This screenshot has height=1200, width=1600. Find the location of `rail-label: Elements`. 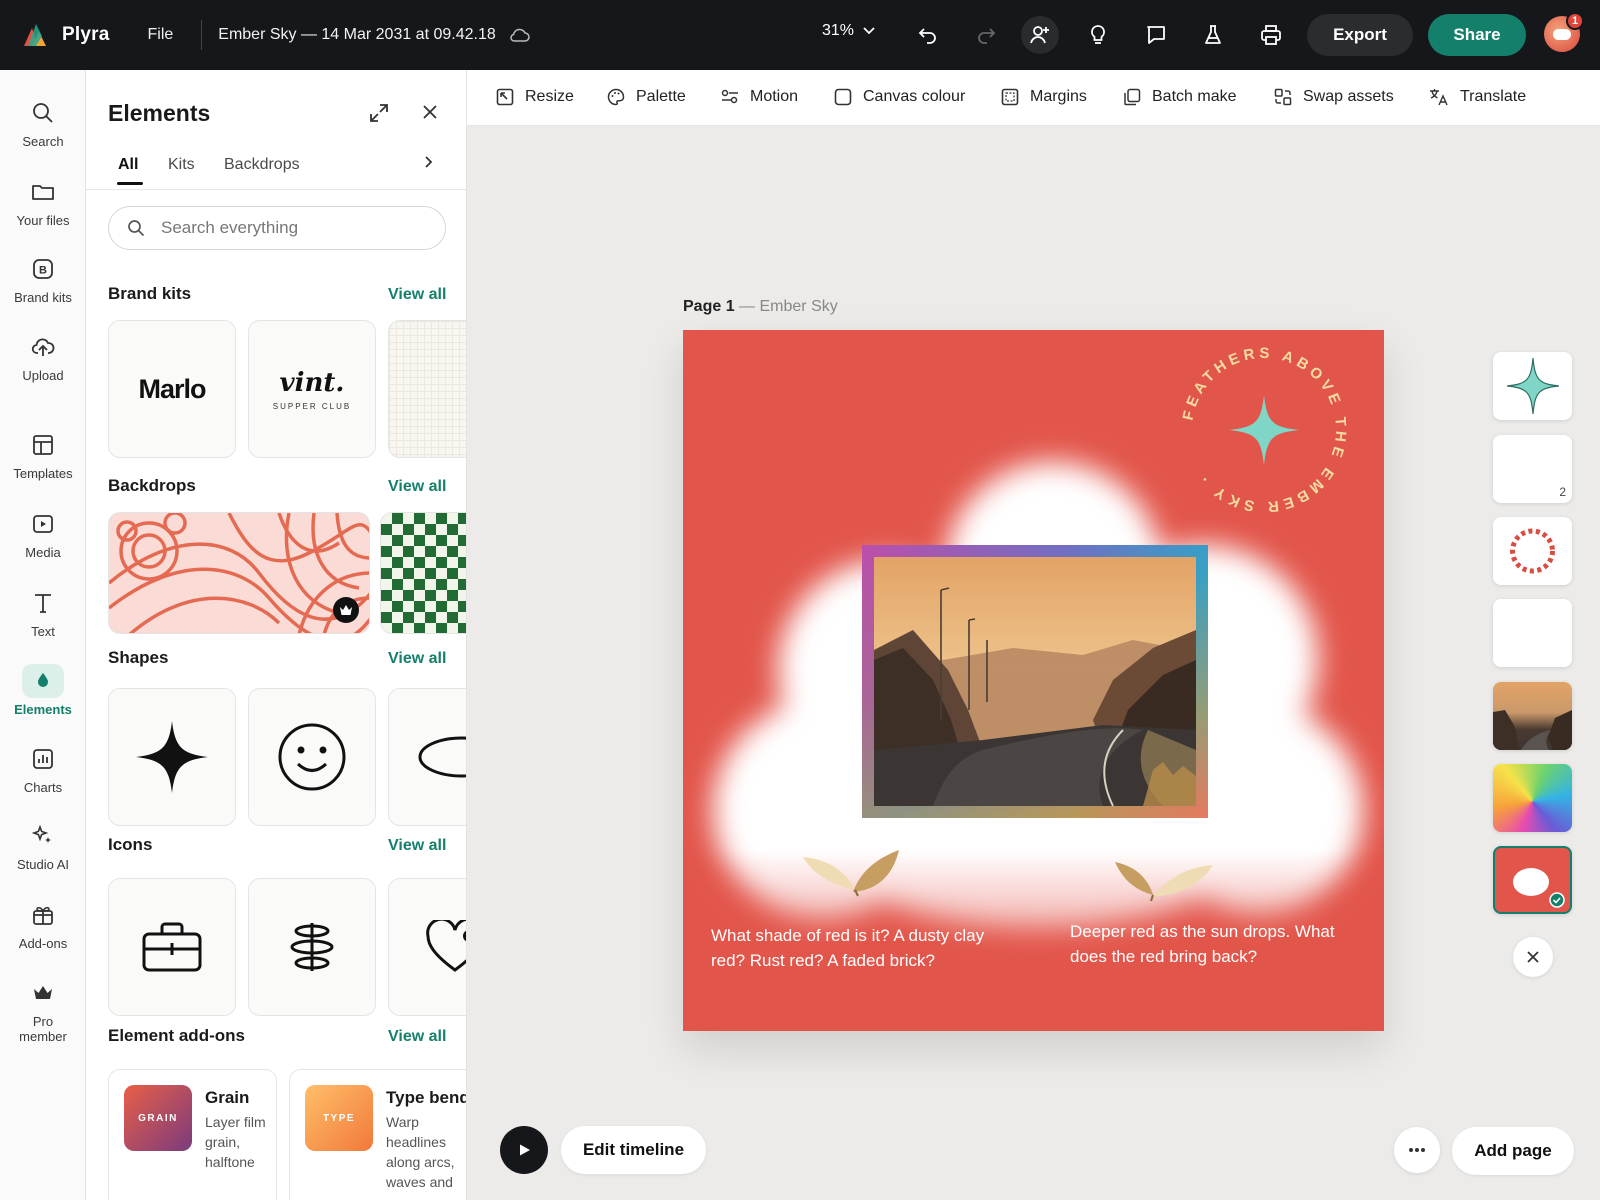

rail-label: Elements is located at coordinates (43, 709).